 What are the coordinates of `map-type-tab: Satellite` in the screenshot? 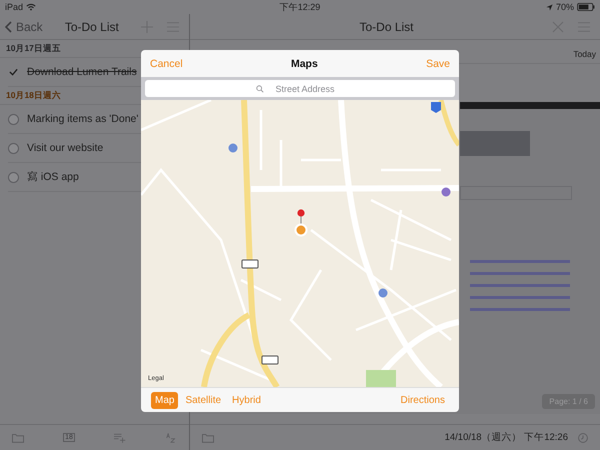 It's located at (203, 400).